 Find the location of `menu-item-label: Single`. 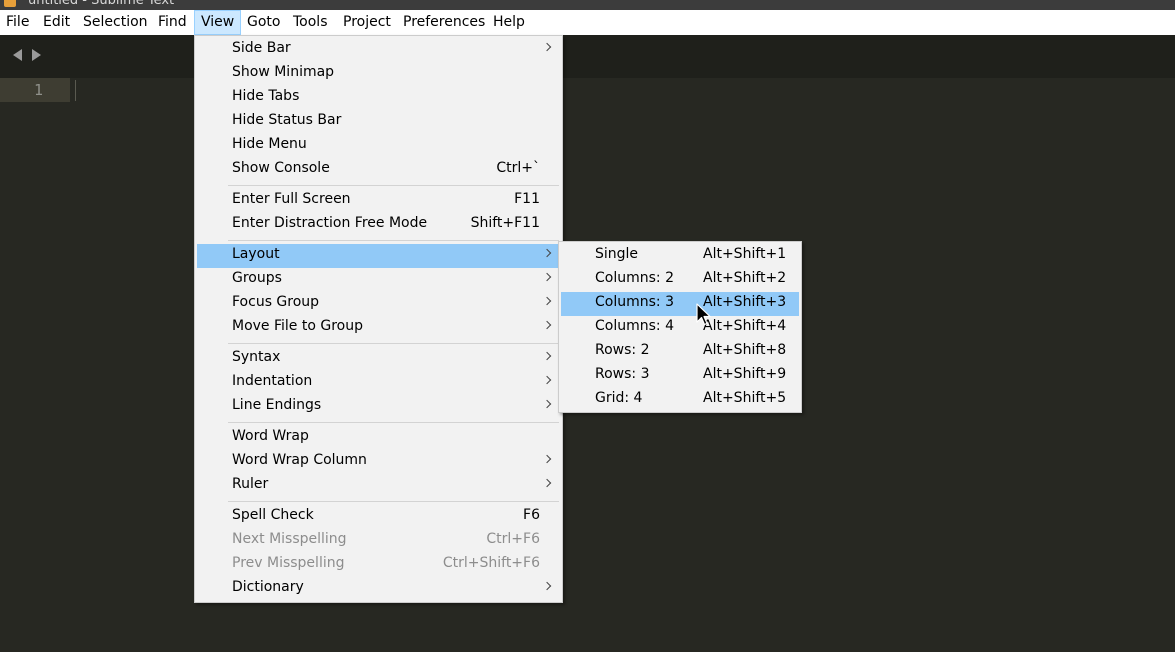

menu-item-label: Single is located at coordinates (617, 254).